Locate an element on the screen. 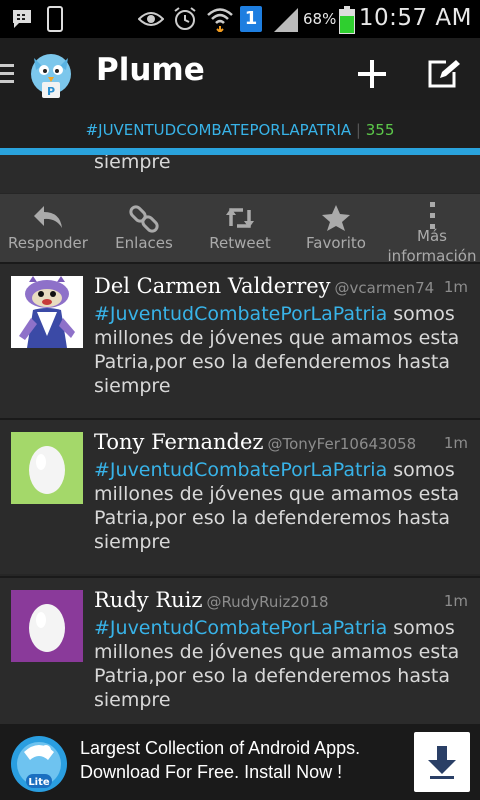  ad-badge: Lite is located at coordinates (39, 782).